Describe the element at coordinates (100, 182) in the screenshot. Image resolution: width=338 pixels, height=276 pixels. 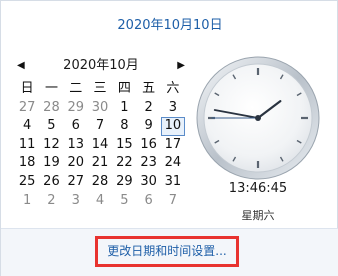
I see `calendar-day: 28` at that location.